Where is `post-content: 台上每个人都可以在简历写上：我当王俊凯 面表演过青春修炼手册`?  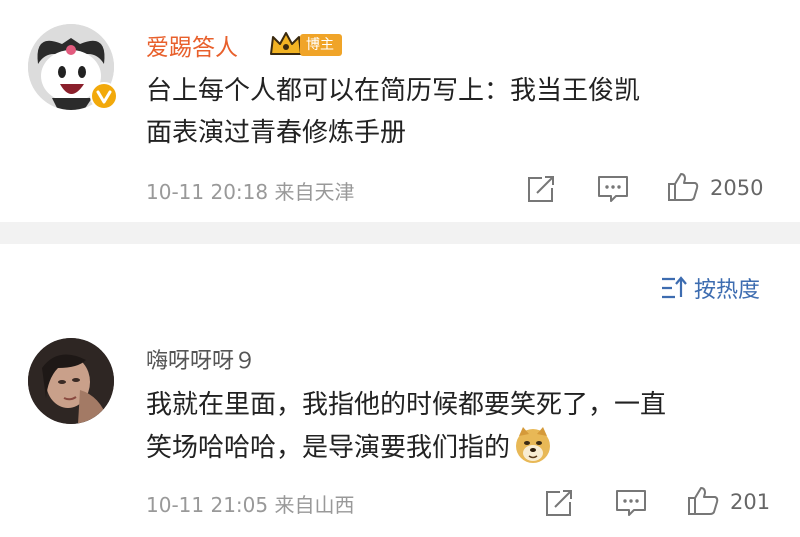 post-content: 台上每个人都可以在简历写上：我当王俊凯 面表演过青春修炼手册 is located at coordinates (461, 112).